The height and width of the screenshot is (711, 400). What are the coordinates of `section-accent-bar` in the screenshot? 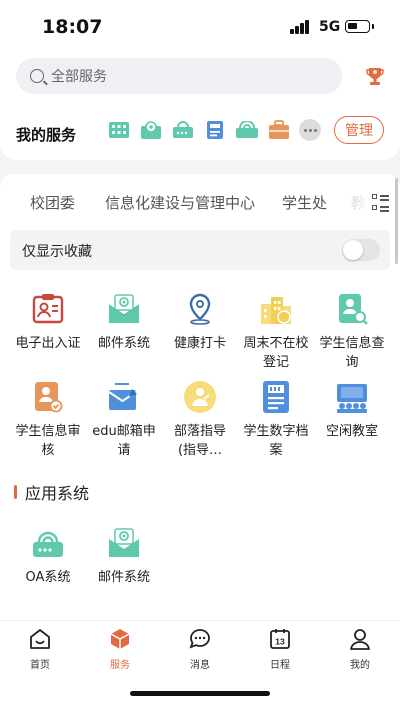 It's located at (15, 492).